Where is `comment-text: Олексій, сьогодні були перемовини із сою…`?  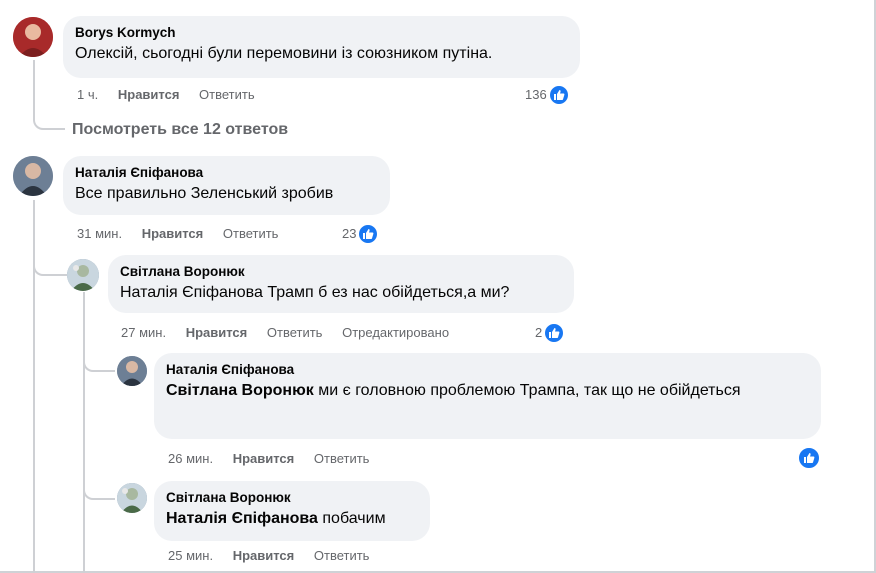
comment-text: Олексій, сьогодні були перемовини із сою… is located at coordinates (284, 53).